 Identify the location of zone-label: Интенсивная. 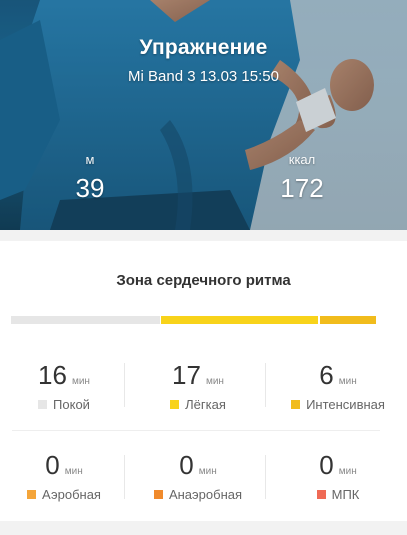
(345, 404).